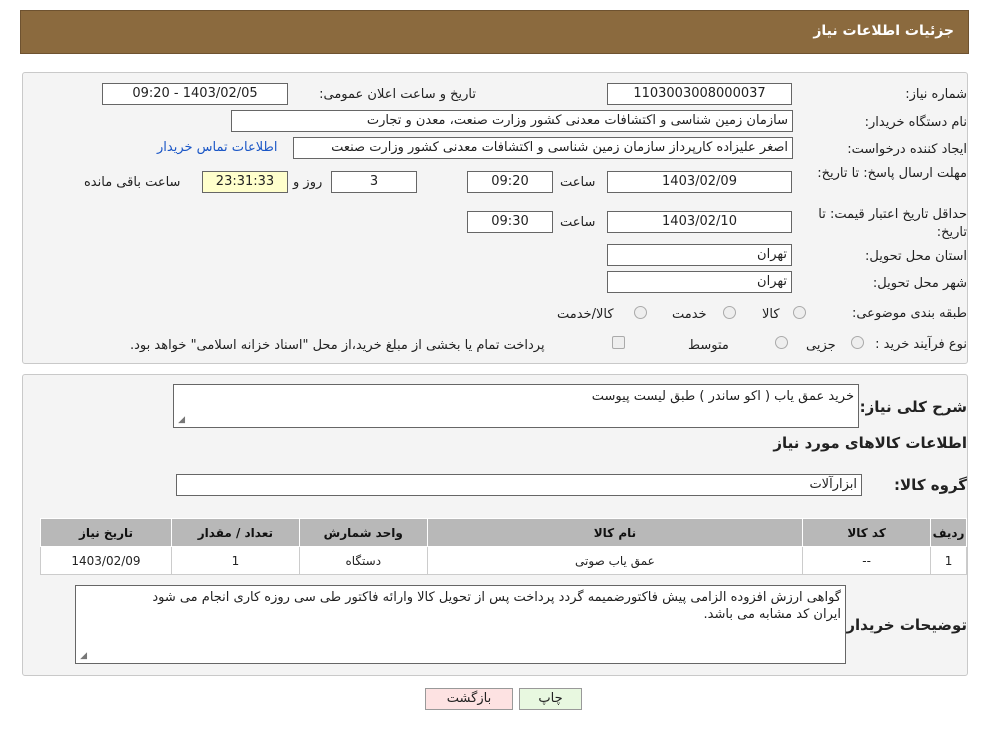  I want to click on process-option-medium: متوسط, so click(708, 345).